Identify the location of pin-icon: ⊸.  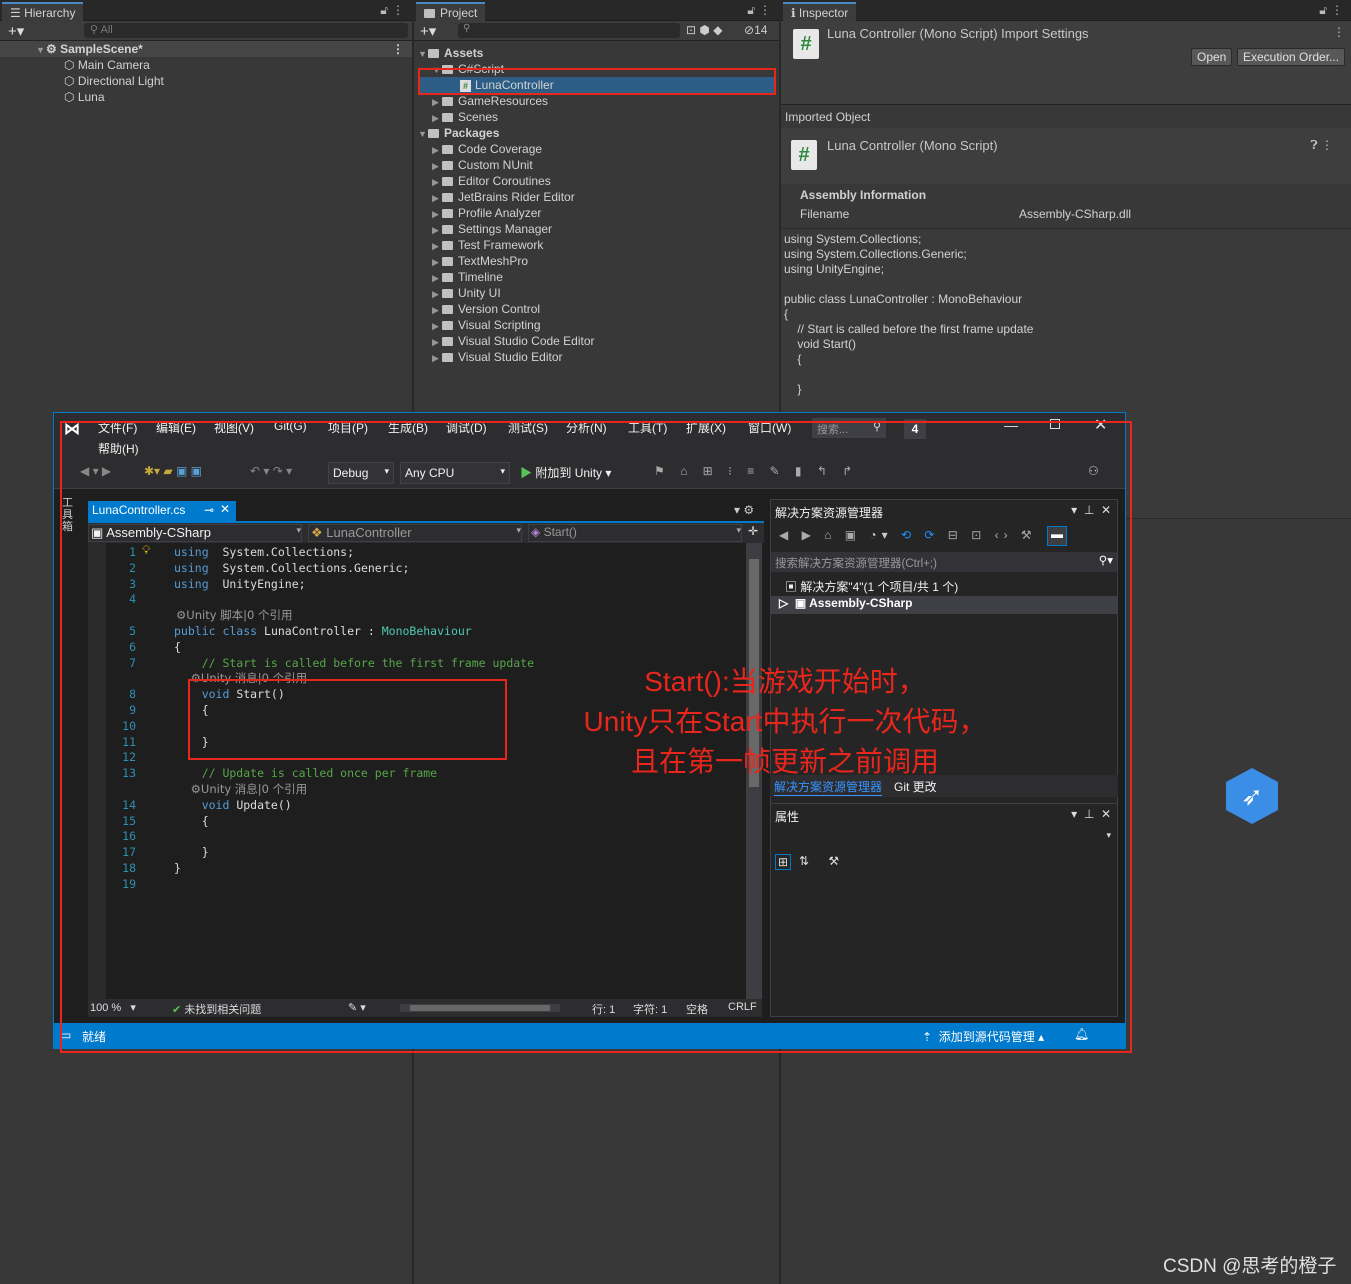
(209, 510).